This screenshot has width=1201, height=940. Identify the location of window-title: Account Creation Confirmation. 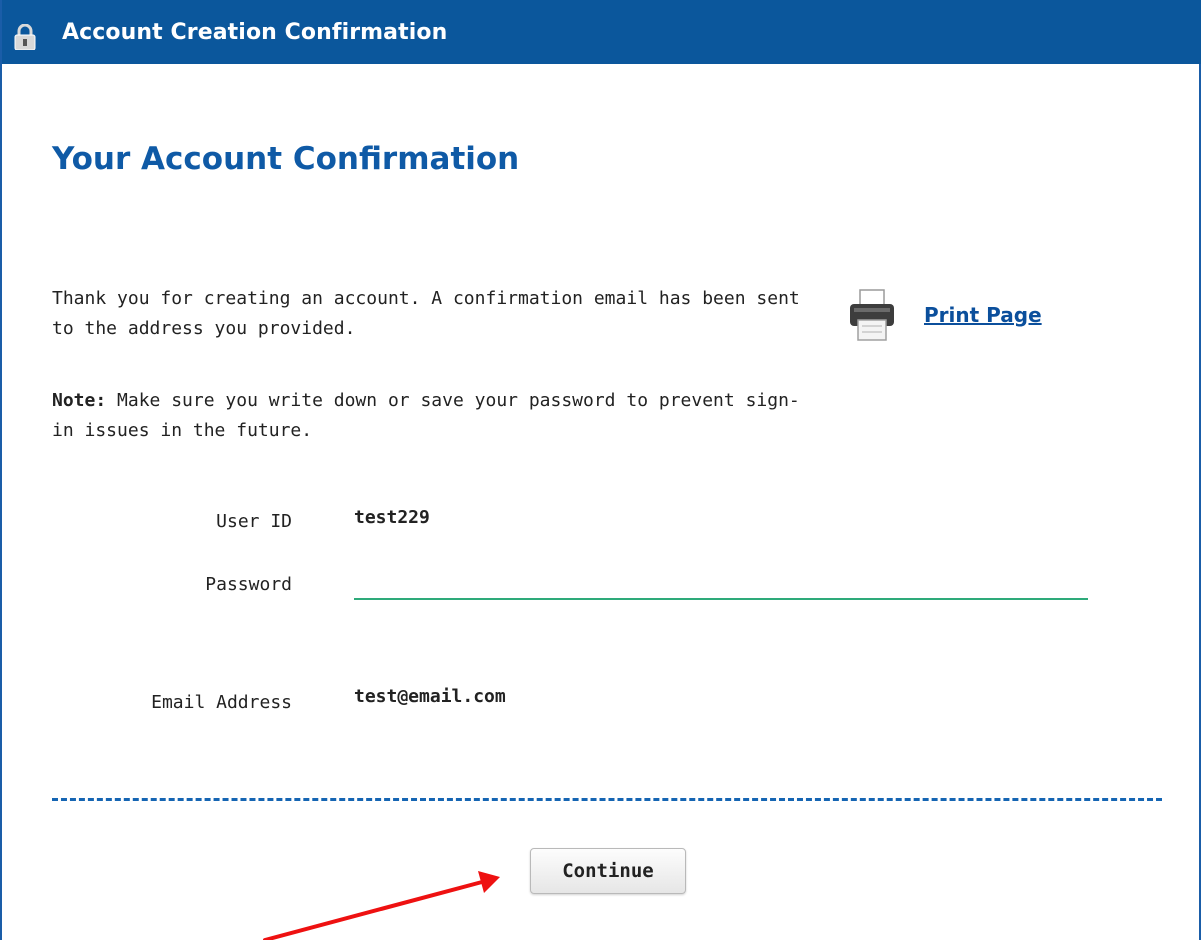
(255, 32).